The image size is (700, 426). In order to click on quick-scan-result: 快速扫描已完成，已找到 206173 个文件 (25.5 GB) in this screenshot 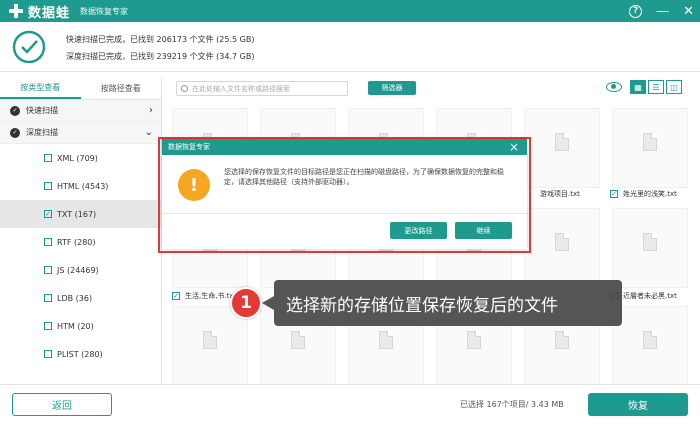, I will do `click(160, 39)`.